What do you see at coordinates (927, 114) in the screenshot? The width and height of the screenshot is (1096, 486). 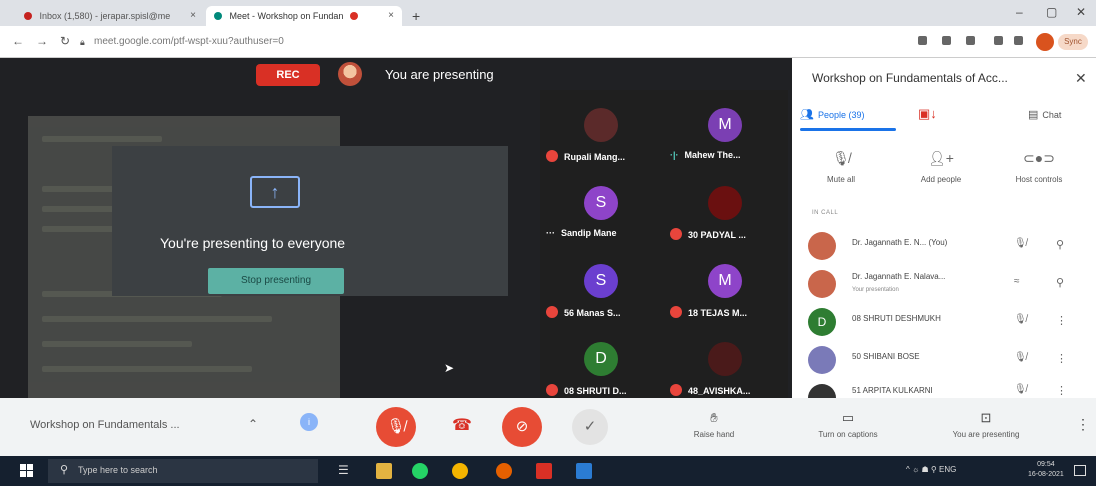 I see `tab-activities: ▣↓` at bounding box center [927, 114].